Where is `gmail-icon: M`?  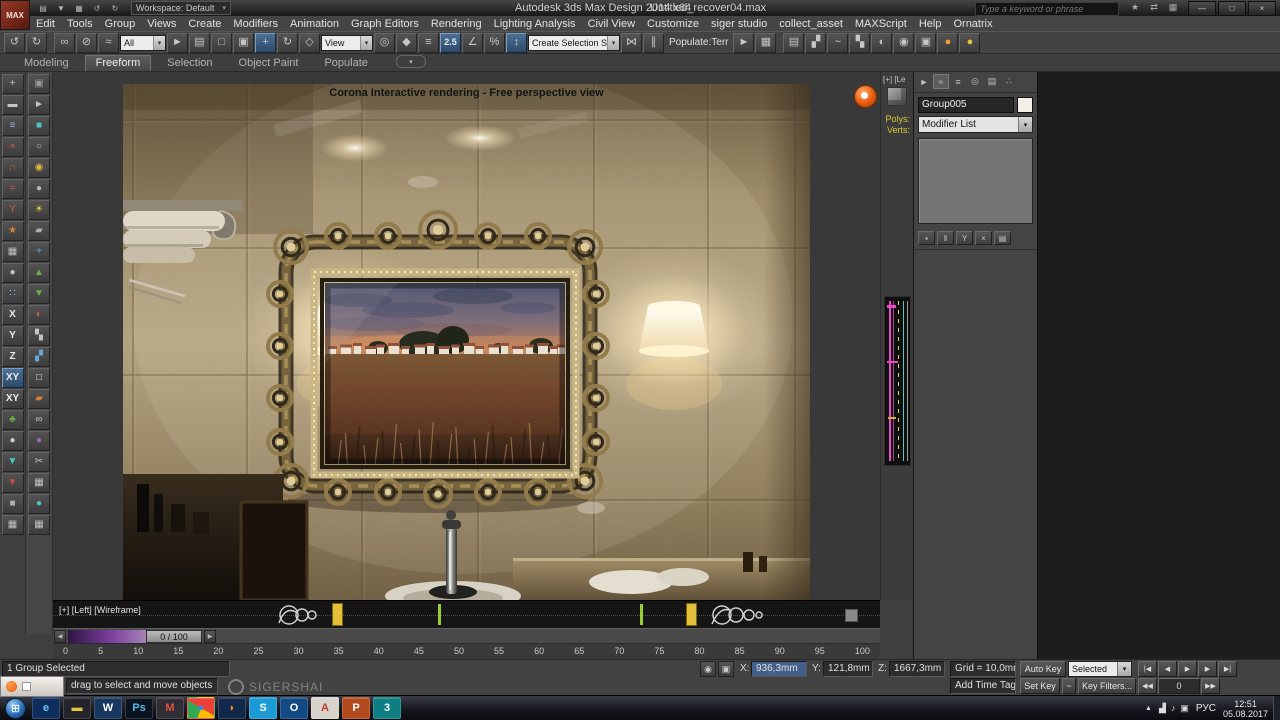
gmail-icon: M is located at coordinates (170, 708).